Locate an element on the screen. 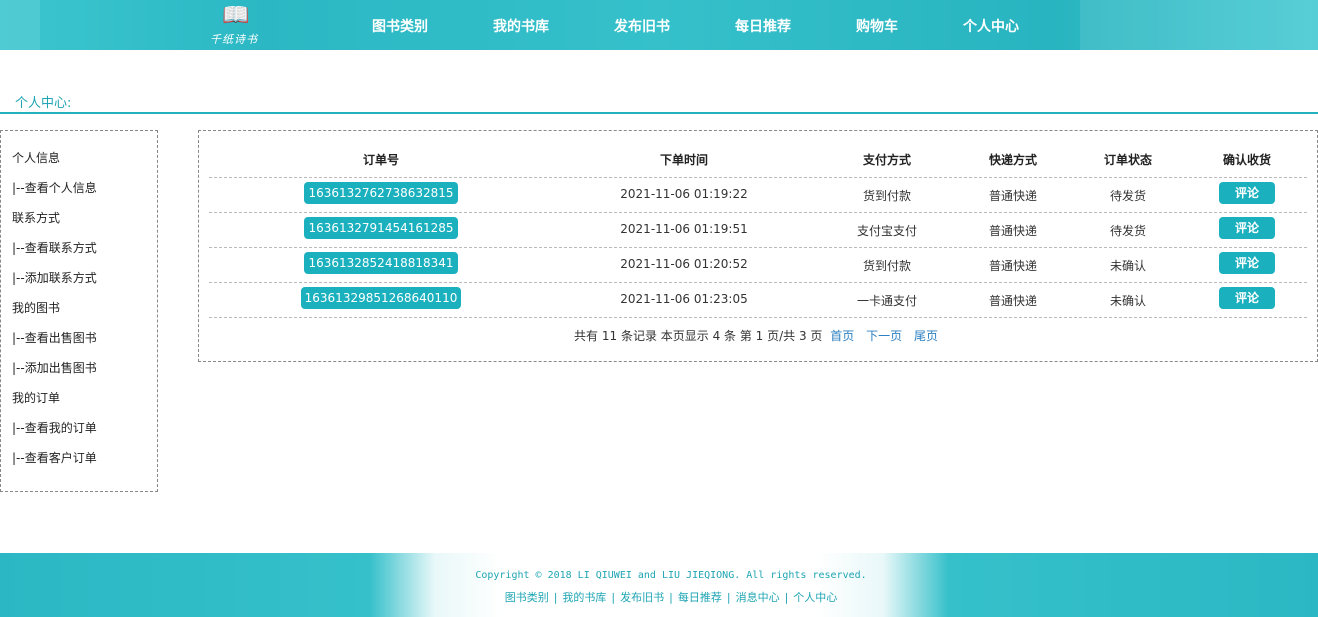  pagination: 共有 11 条记录 本页显示 4 条 第 1 页/共 3 页 首页 下一页 尾页 is located at coordinates (758, 335).